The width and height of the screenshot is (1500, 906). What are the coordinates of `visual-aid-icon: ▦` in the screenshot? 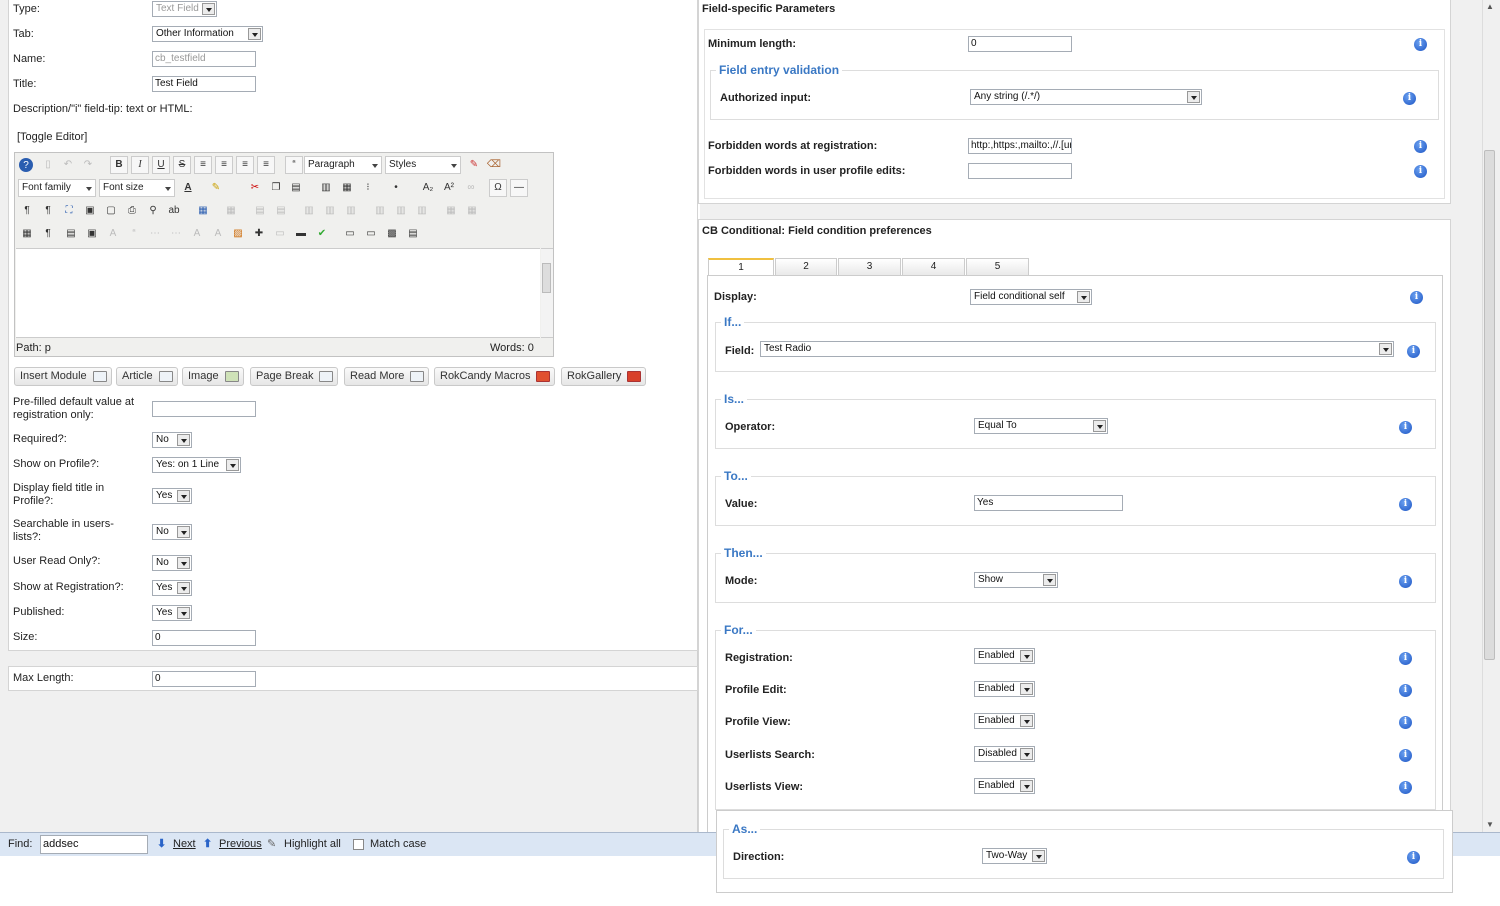 It's located at (27, 234).